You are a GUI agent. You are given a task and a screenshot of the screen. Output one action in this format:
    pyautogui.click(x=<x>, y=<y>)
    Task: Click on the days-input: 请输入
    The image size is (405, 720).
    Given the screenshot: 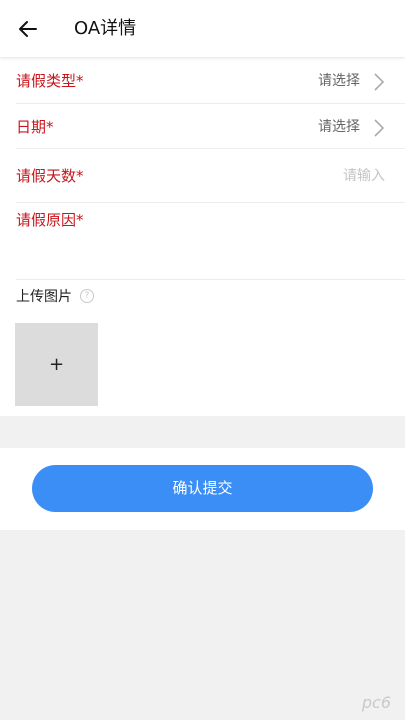 What is the action you would take?
    pyautogui.click(x=364, y=176)
    